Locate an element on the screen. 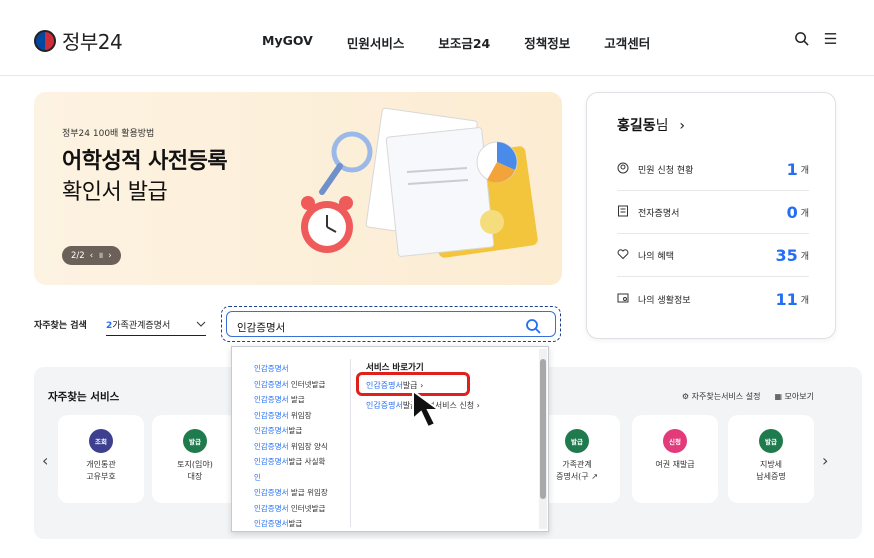 This screenshot has width=874, height=558. issue-badge-icon: 발급 is located at coordinates (771, 441).